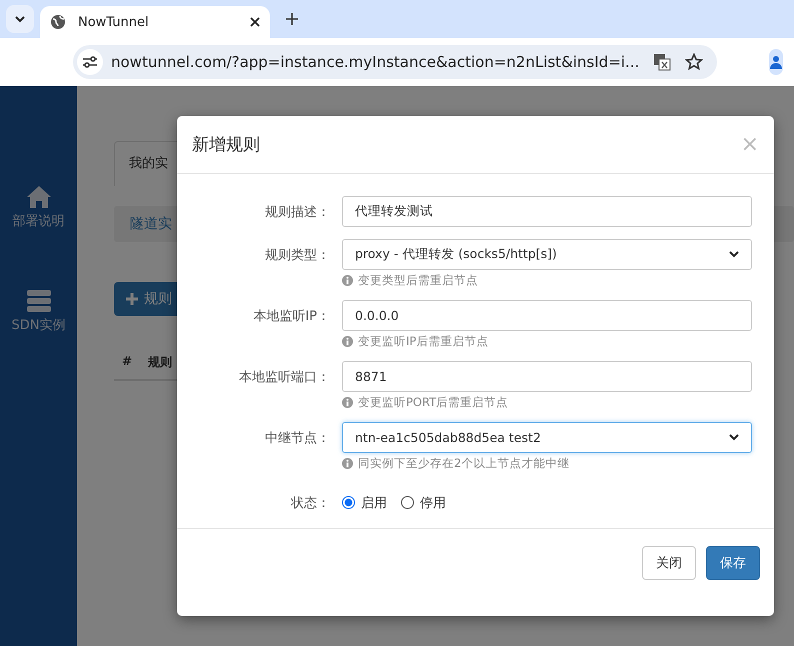 This screenshot has width=794, height=646. Describe the element at coordinates (297, 213) in the screenshot. I see `field-label: 规则描述：` at that location.